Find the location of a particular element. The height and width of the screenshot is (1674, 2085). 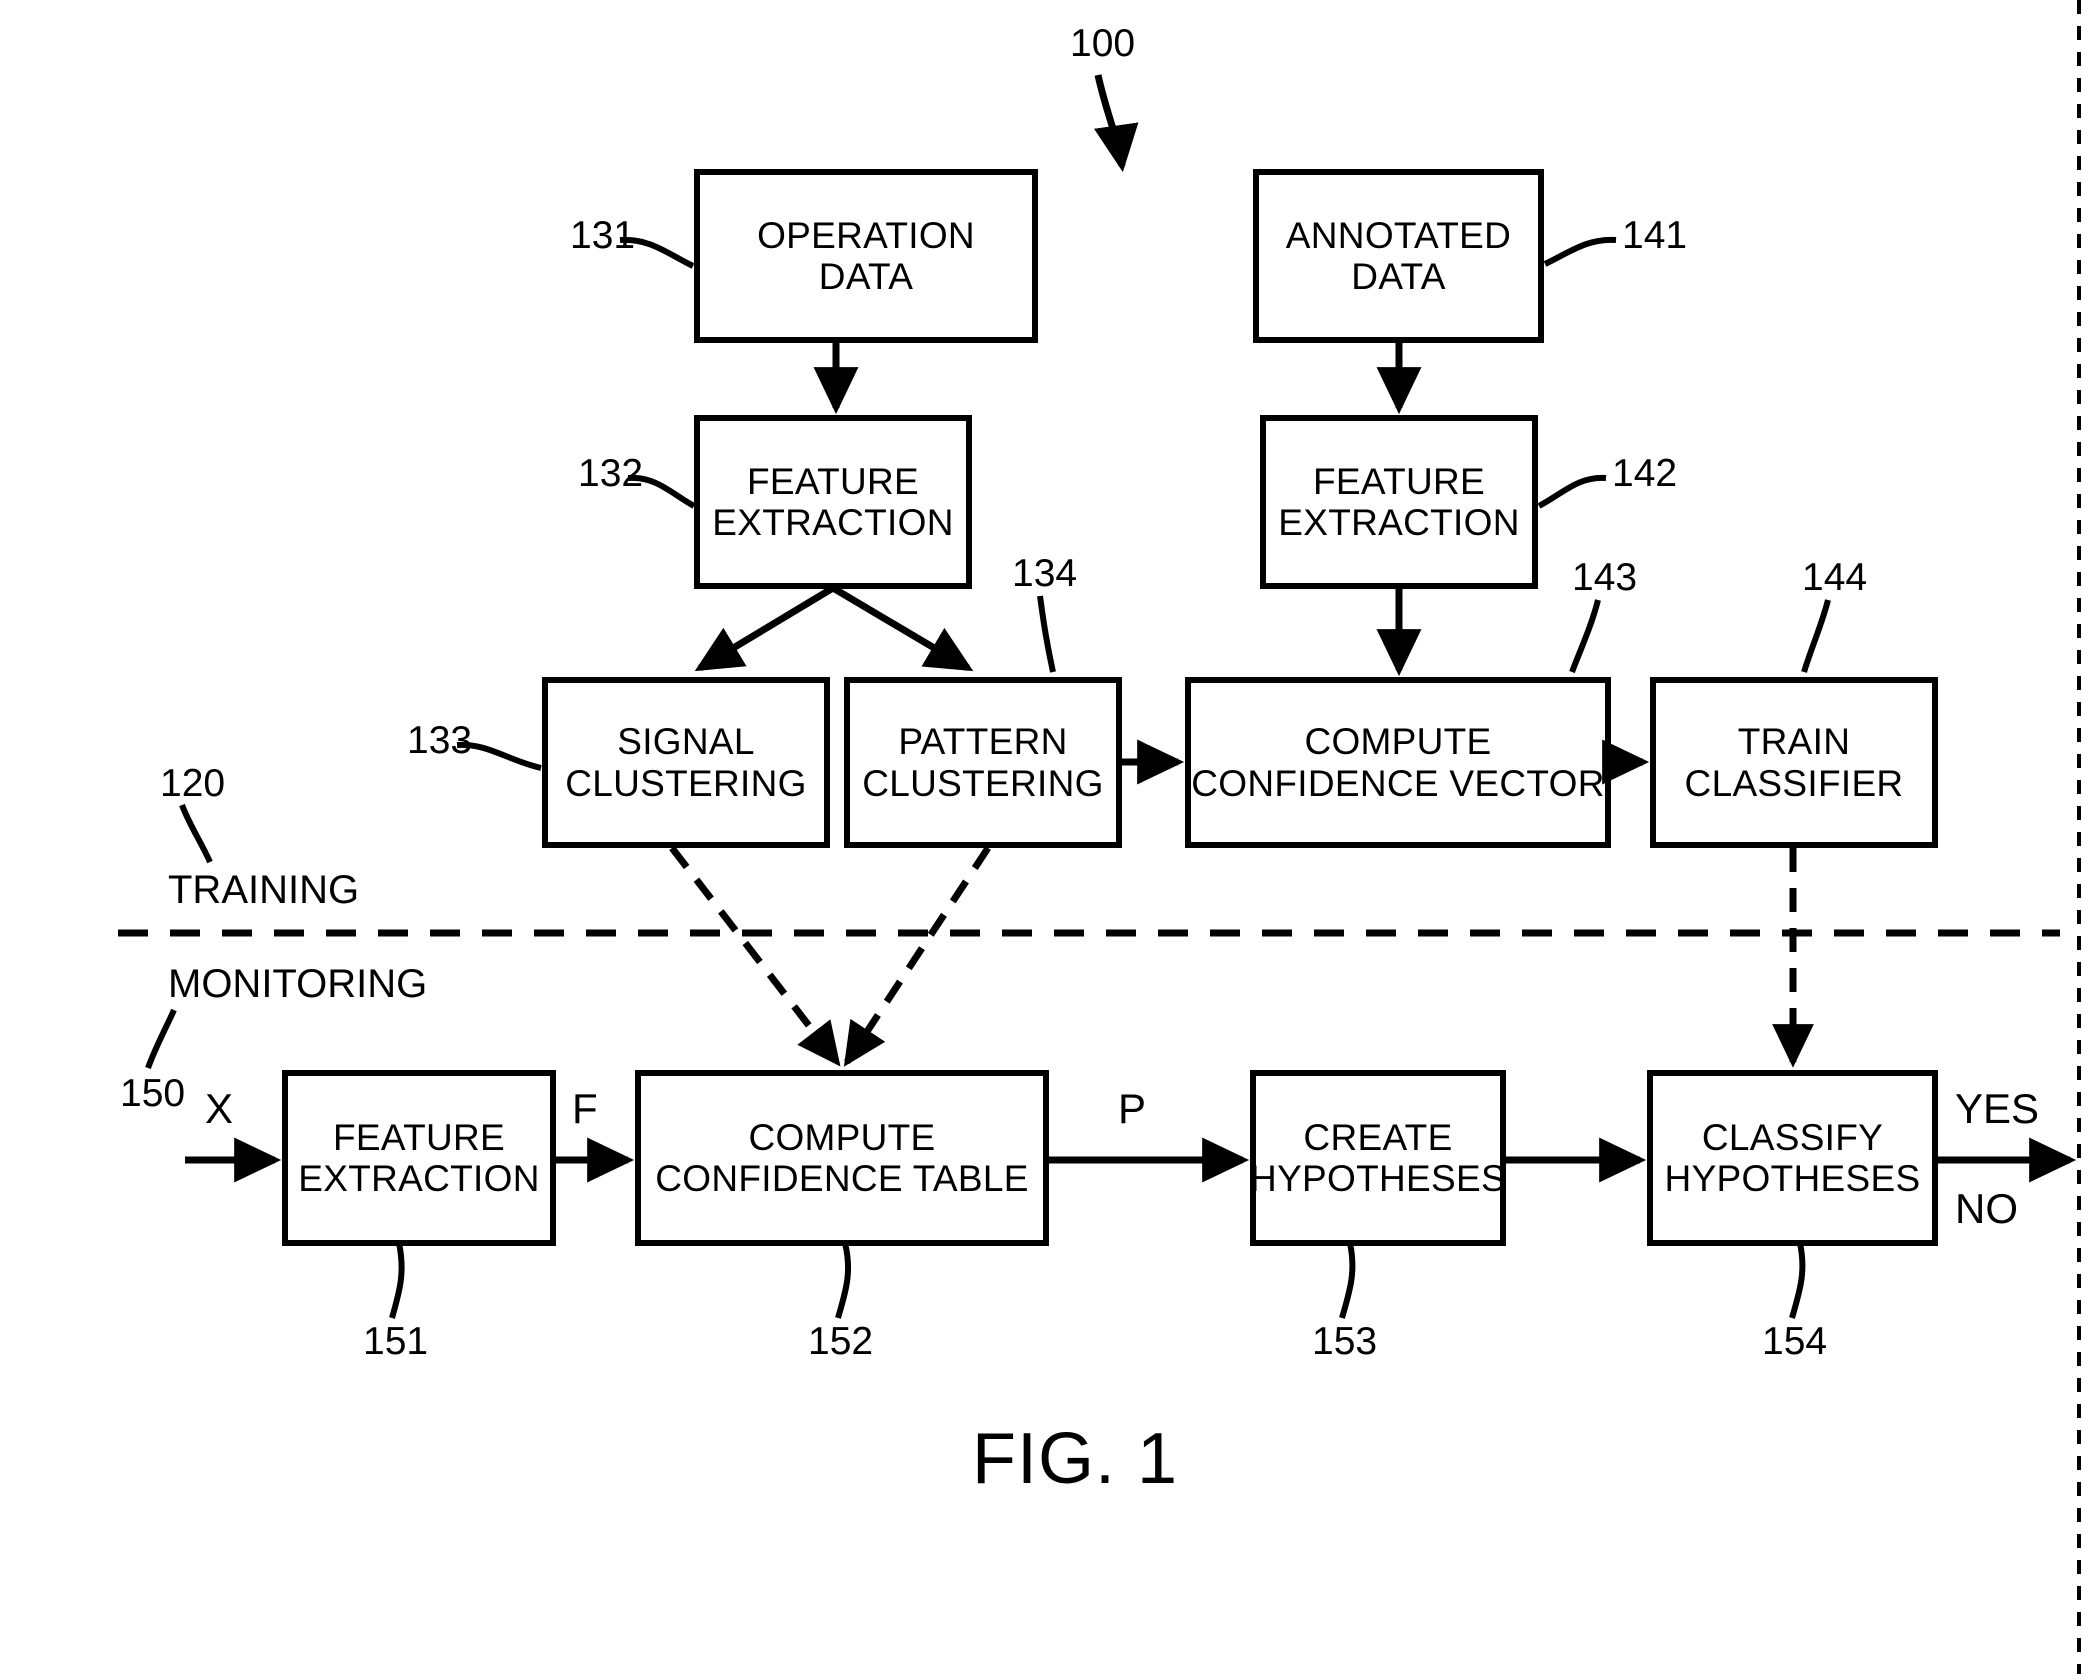

box-train-classifier is located at coordinates (1794, 762).